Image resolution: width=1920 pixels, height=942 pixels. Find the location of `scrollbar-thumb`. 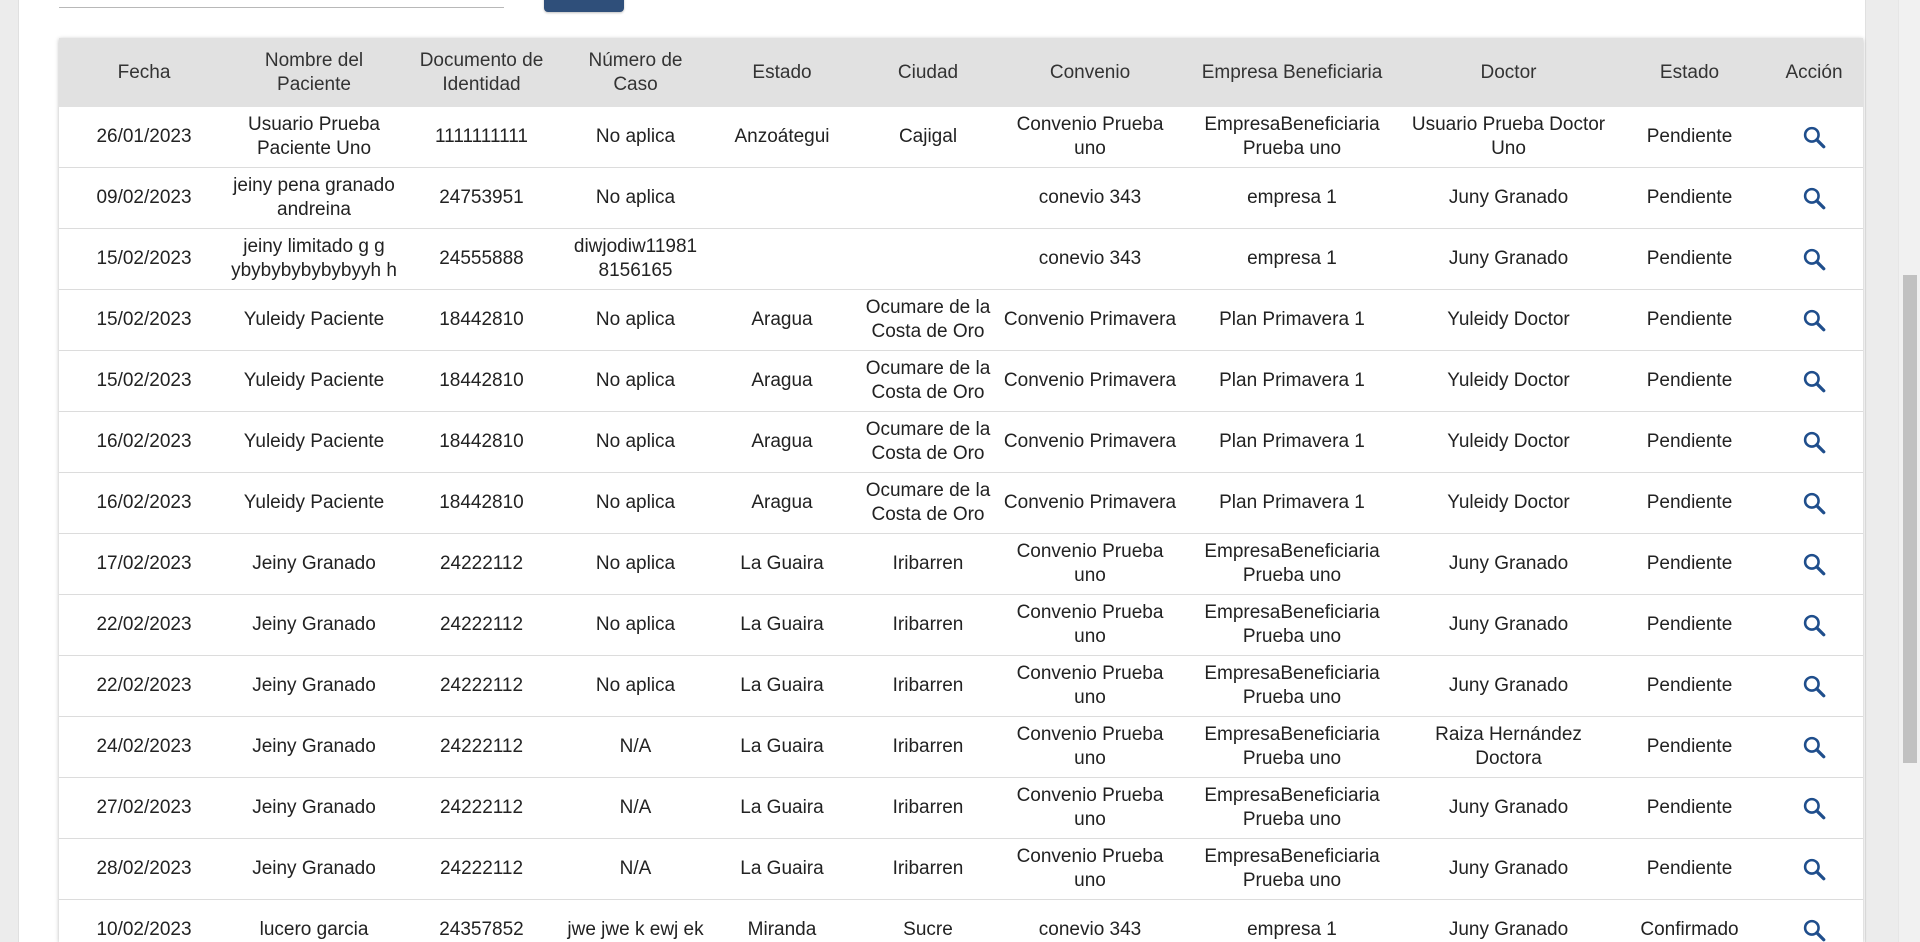

scrollbar-thumb is located at coordinates (1910, 519).